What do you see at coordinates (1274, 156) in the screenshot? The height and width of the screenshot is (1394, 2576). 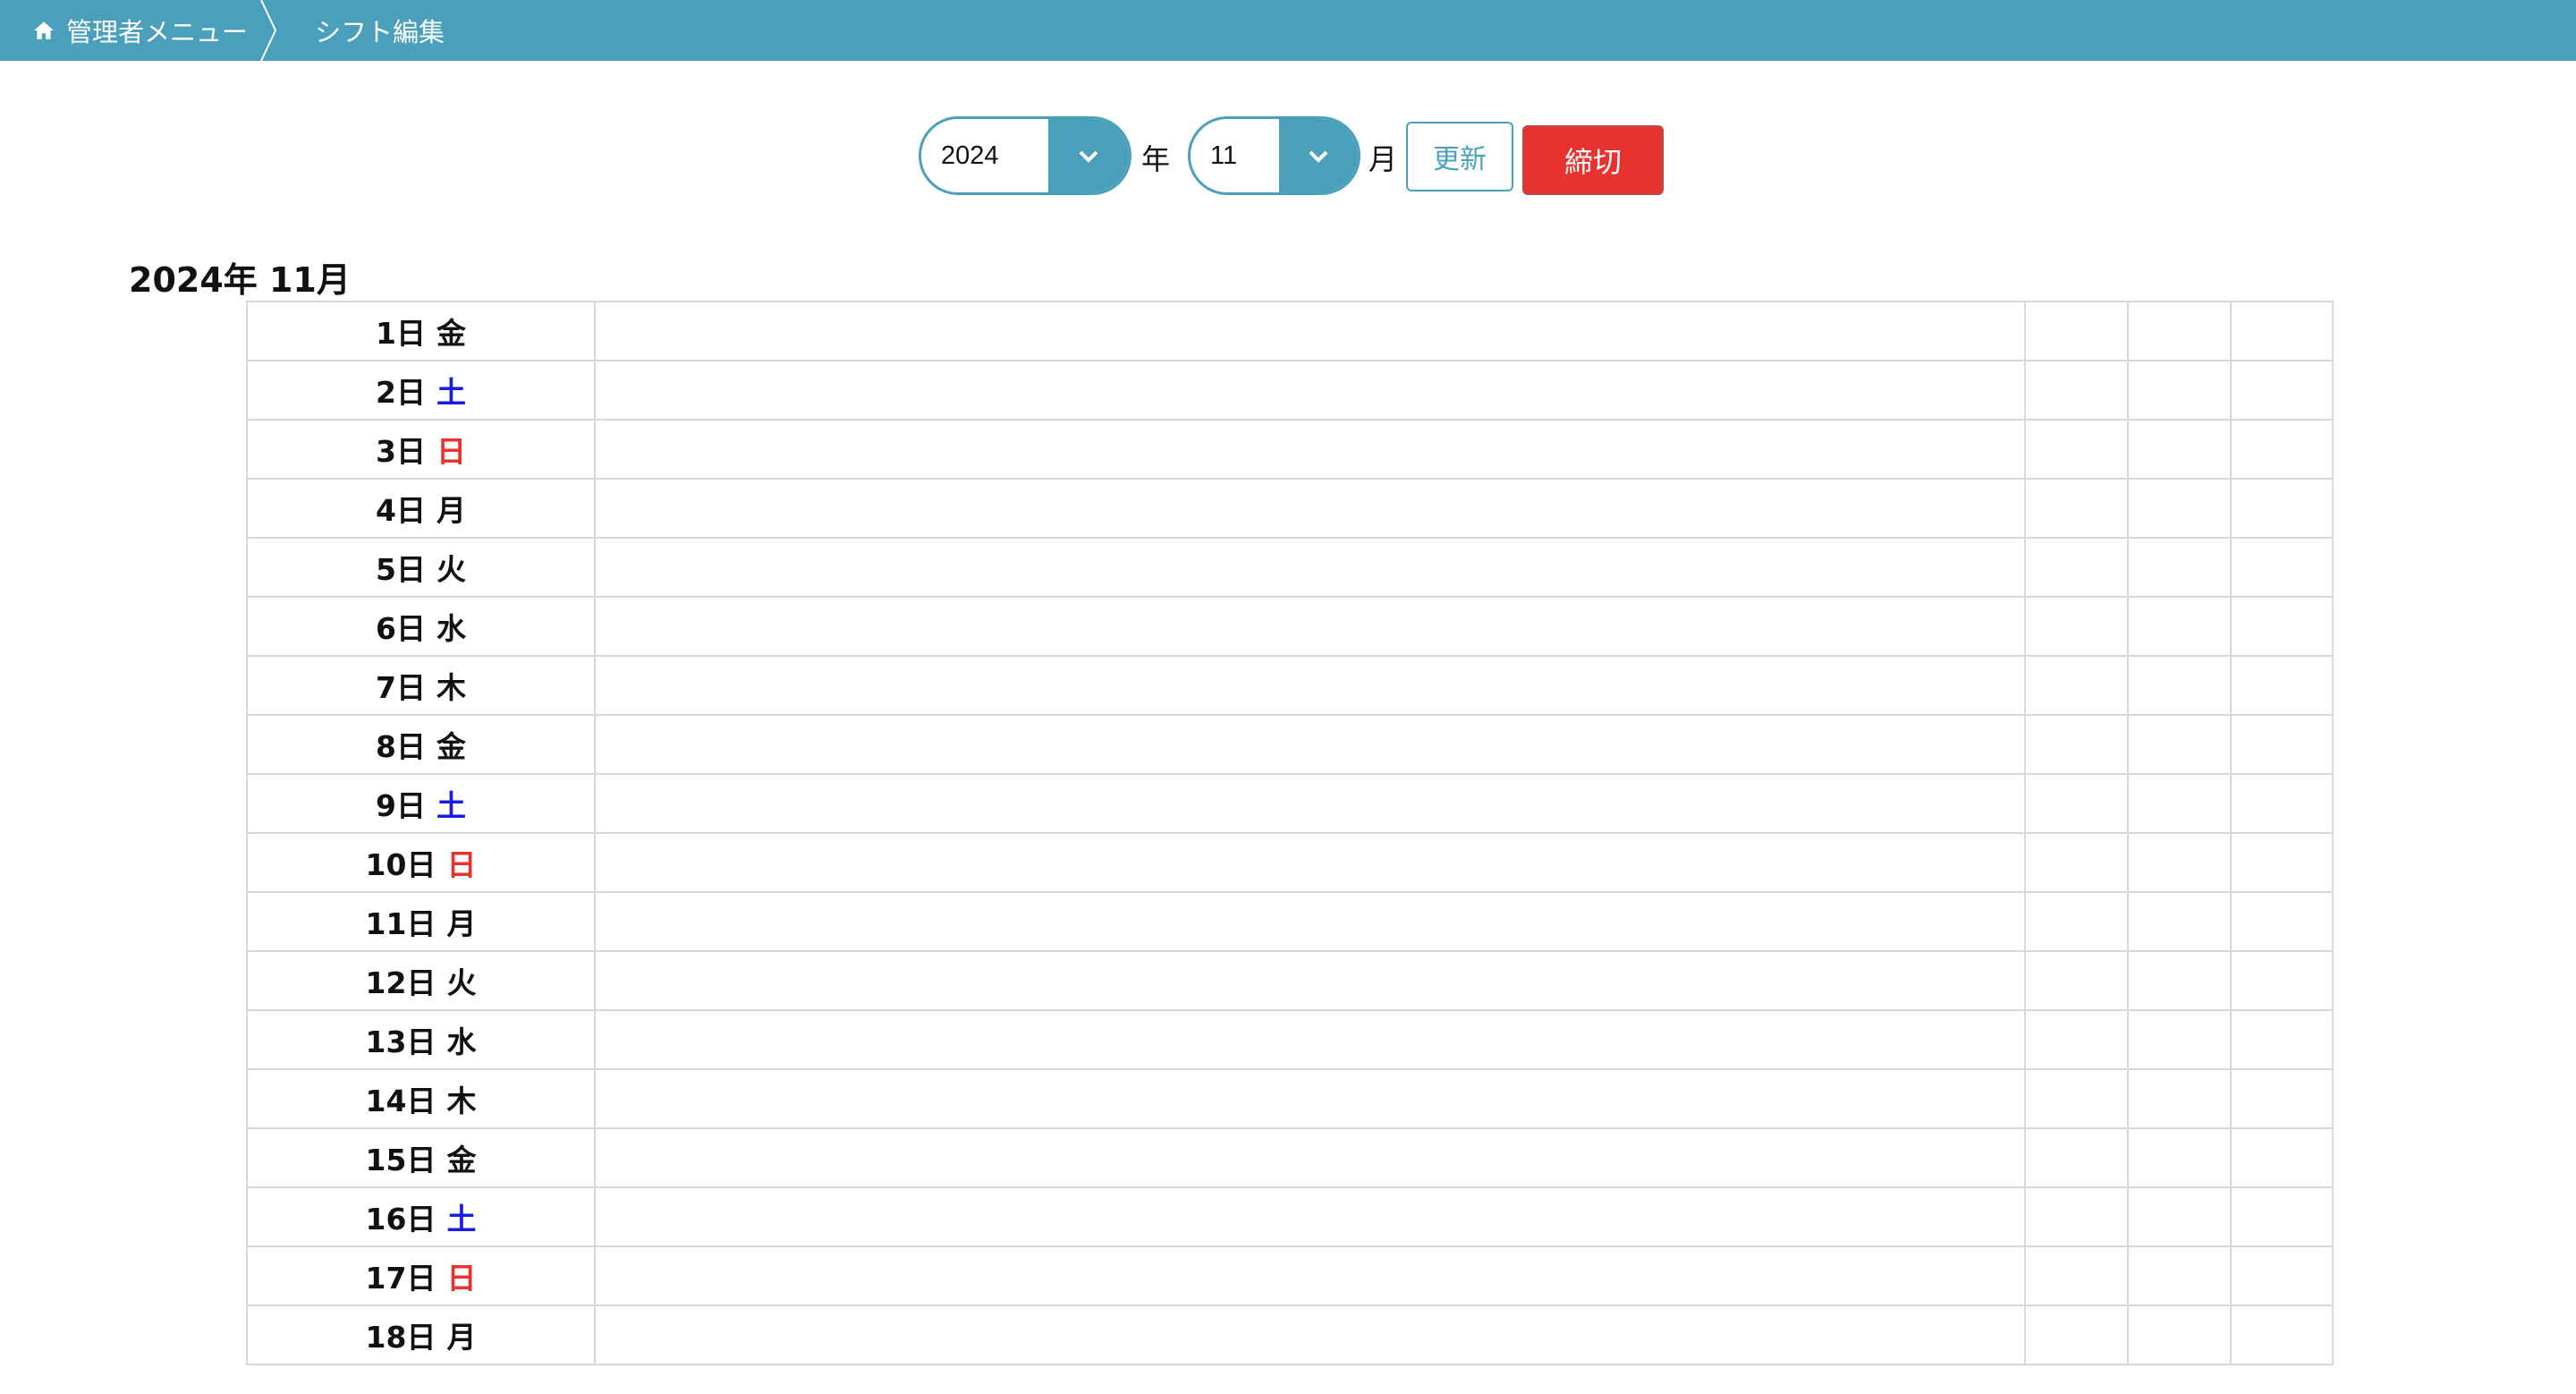 I see `month-select: 11` at bounding box center [1274, 156].